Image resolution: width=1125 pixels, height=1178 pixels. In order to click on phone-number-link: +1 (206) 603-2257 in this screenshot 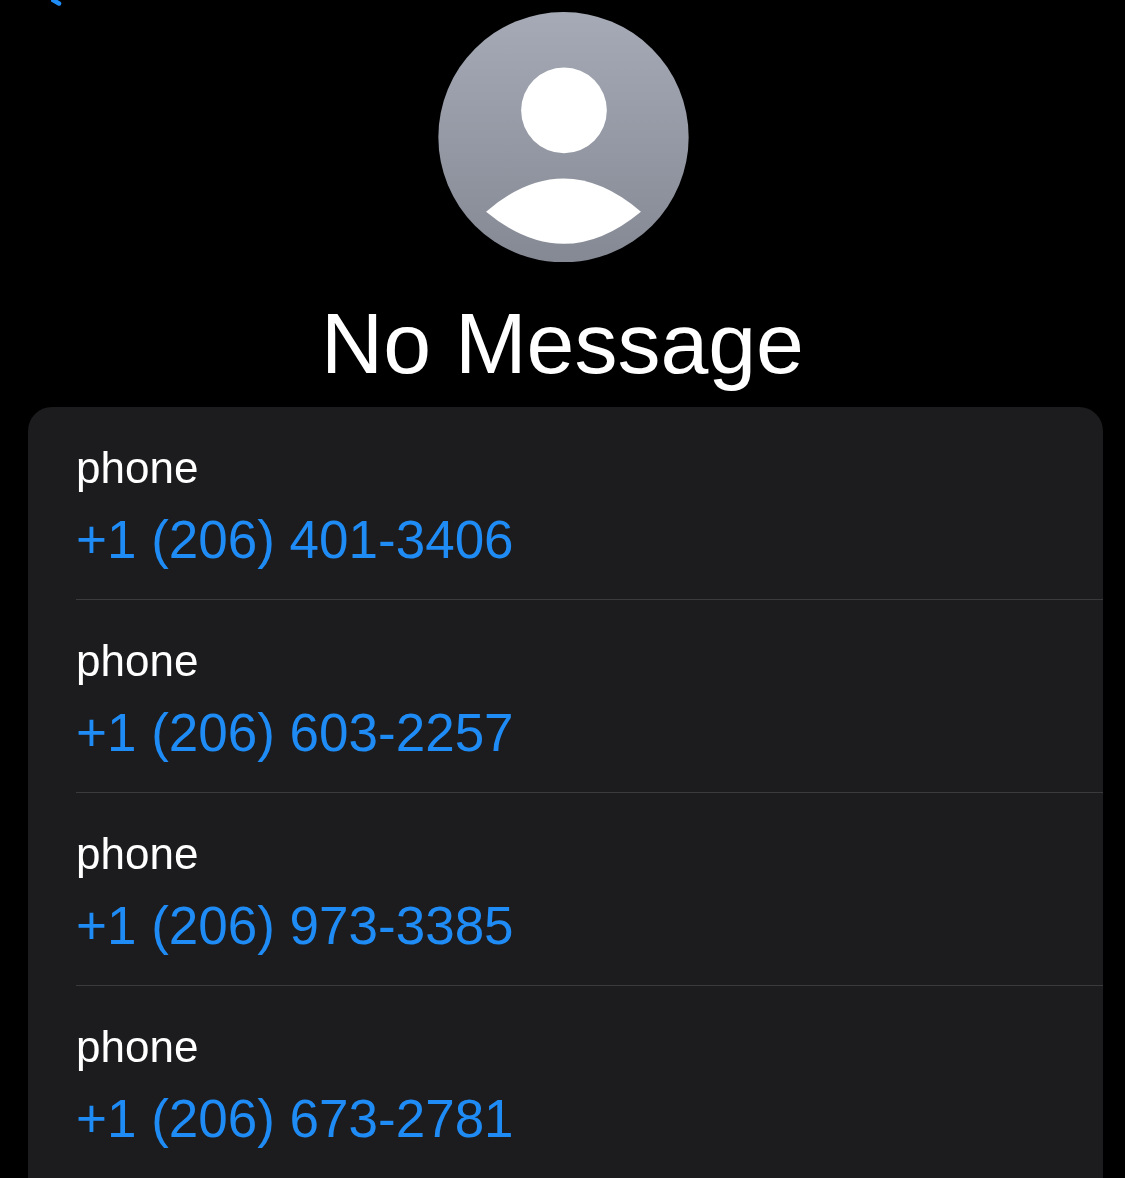, I will do `click(295, 733)`.